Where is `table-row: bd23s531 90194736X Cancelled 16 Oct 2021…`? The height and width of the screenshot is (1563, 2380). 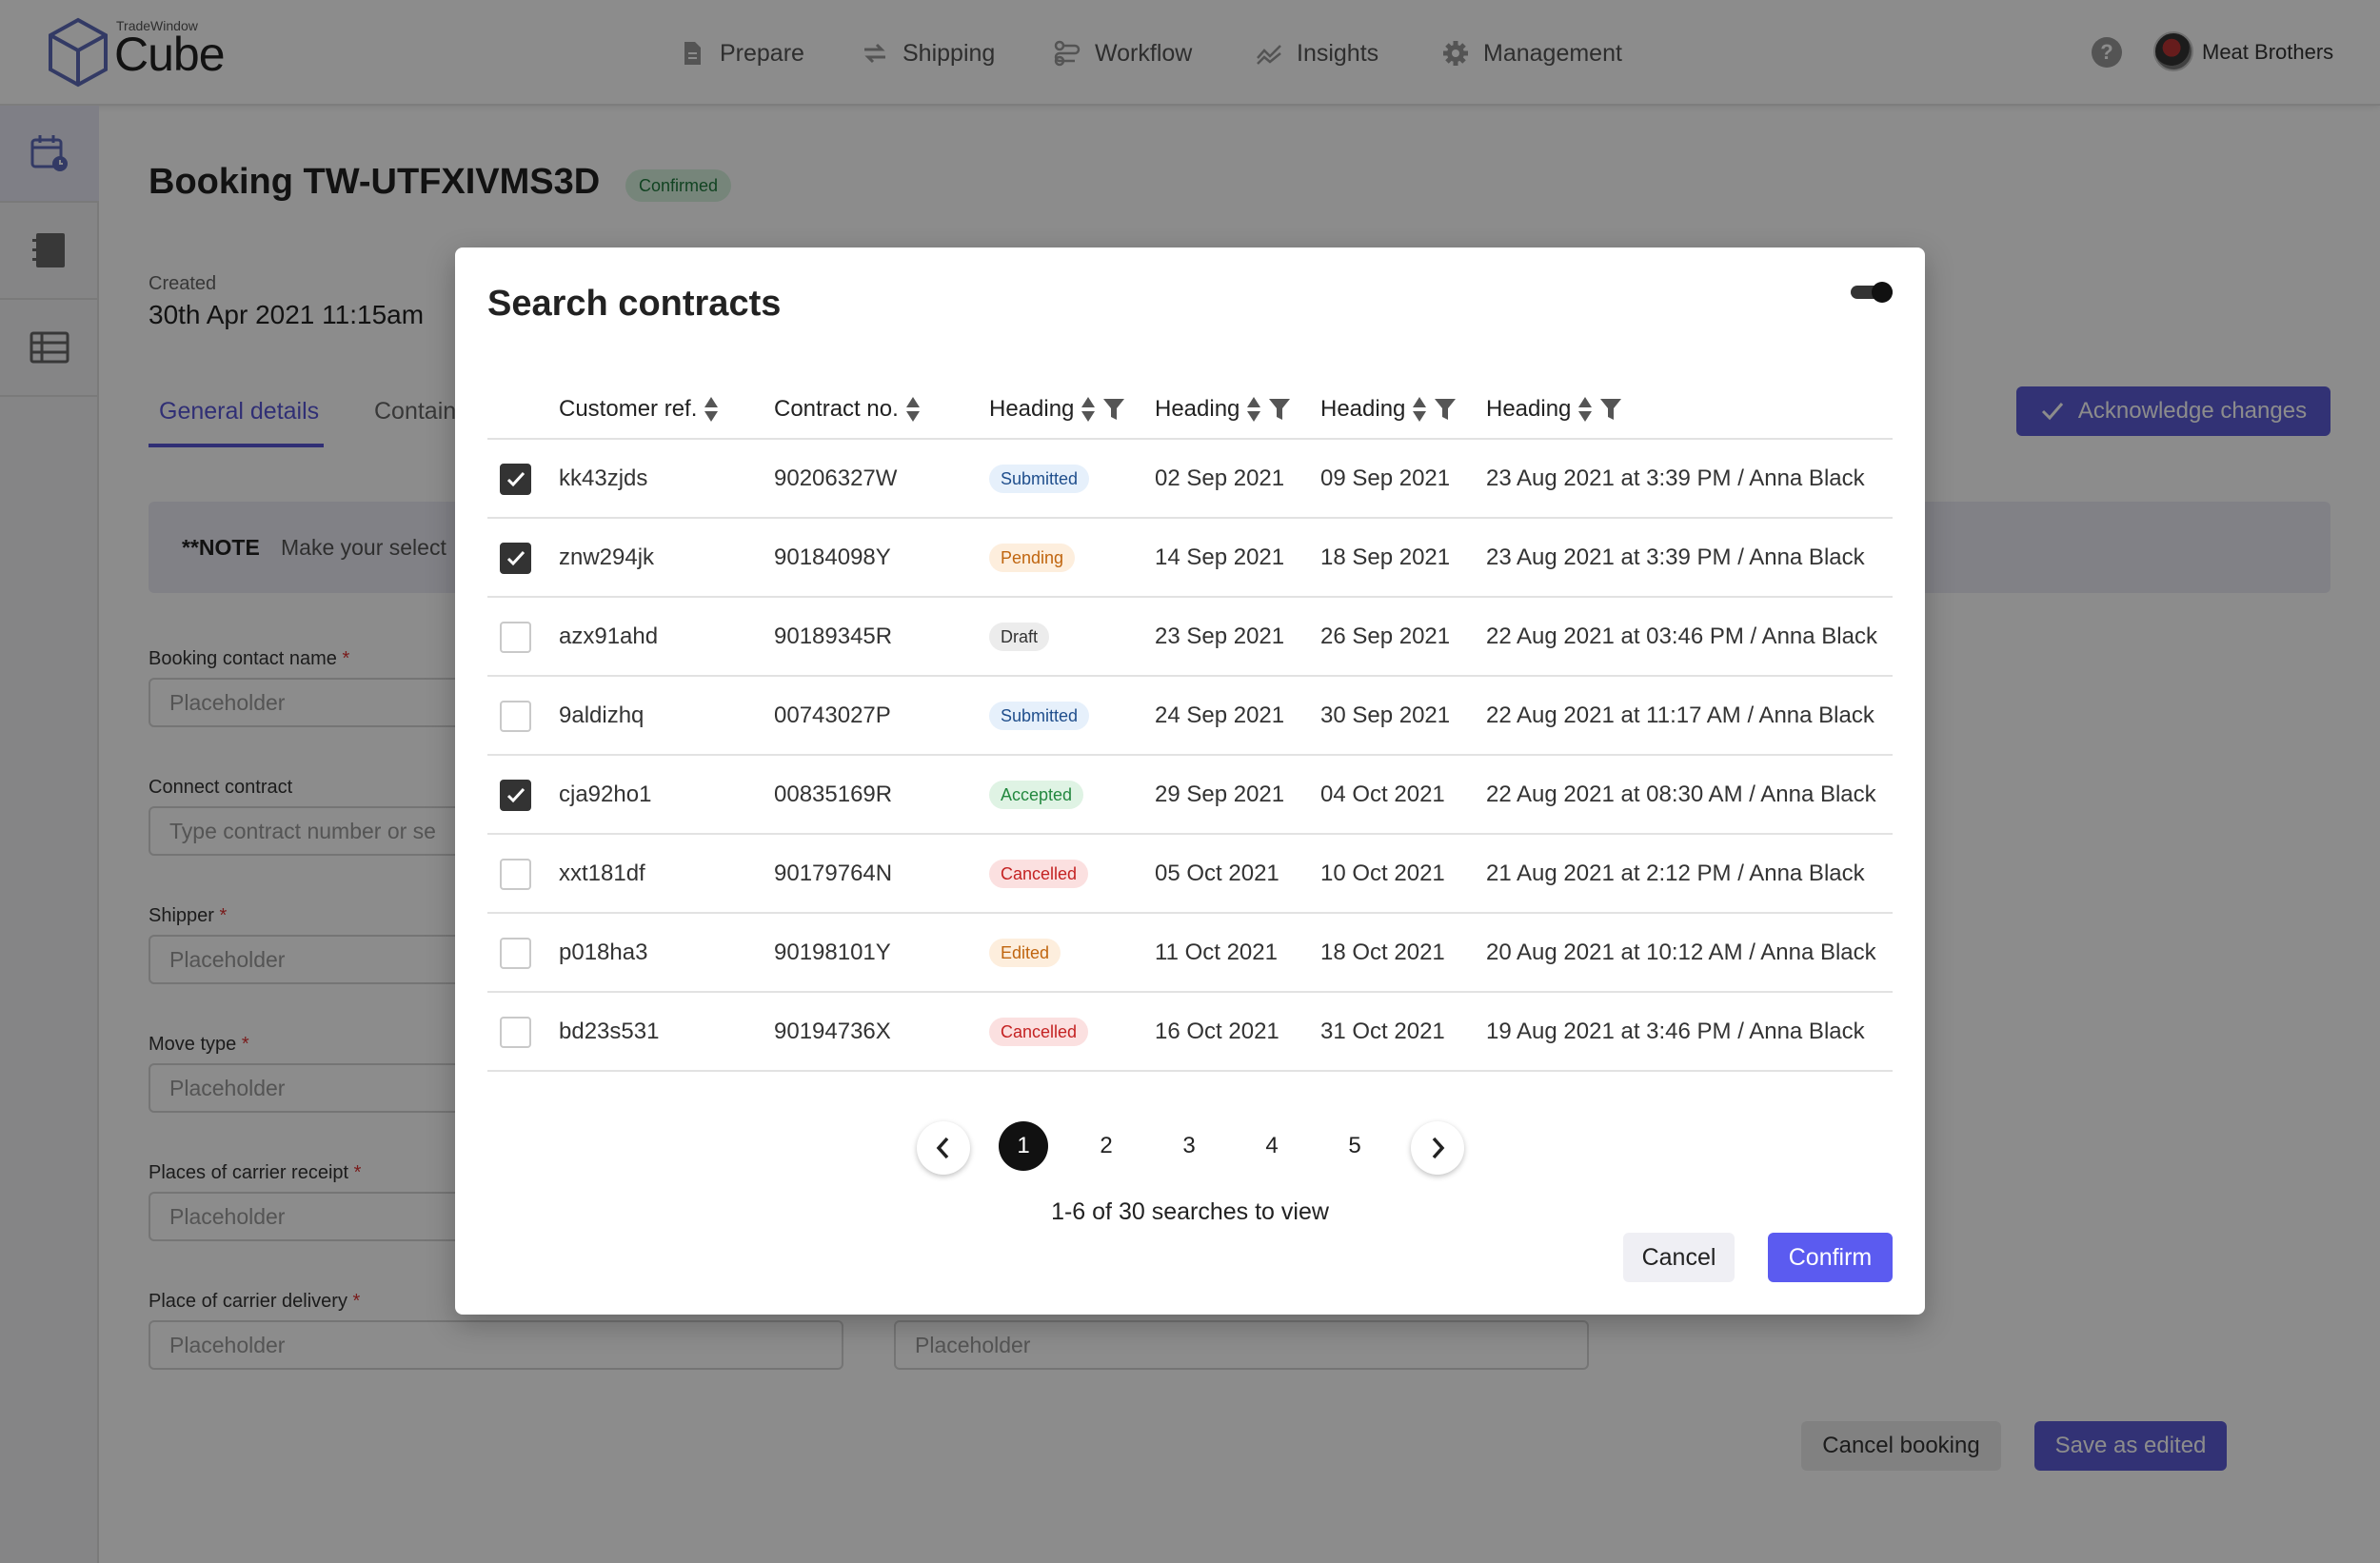
table-row: bd23s531 90194736X Cancelled 16 Oct 2021… is located at coordinates (1190, 1033).